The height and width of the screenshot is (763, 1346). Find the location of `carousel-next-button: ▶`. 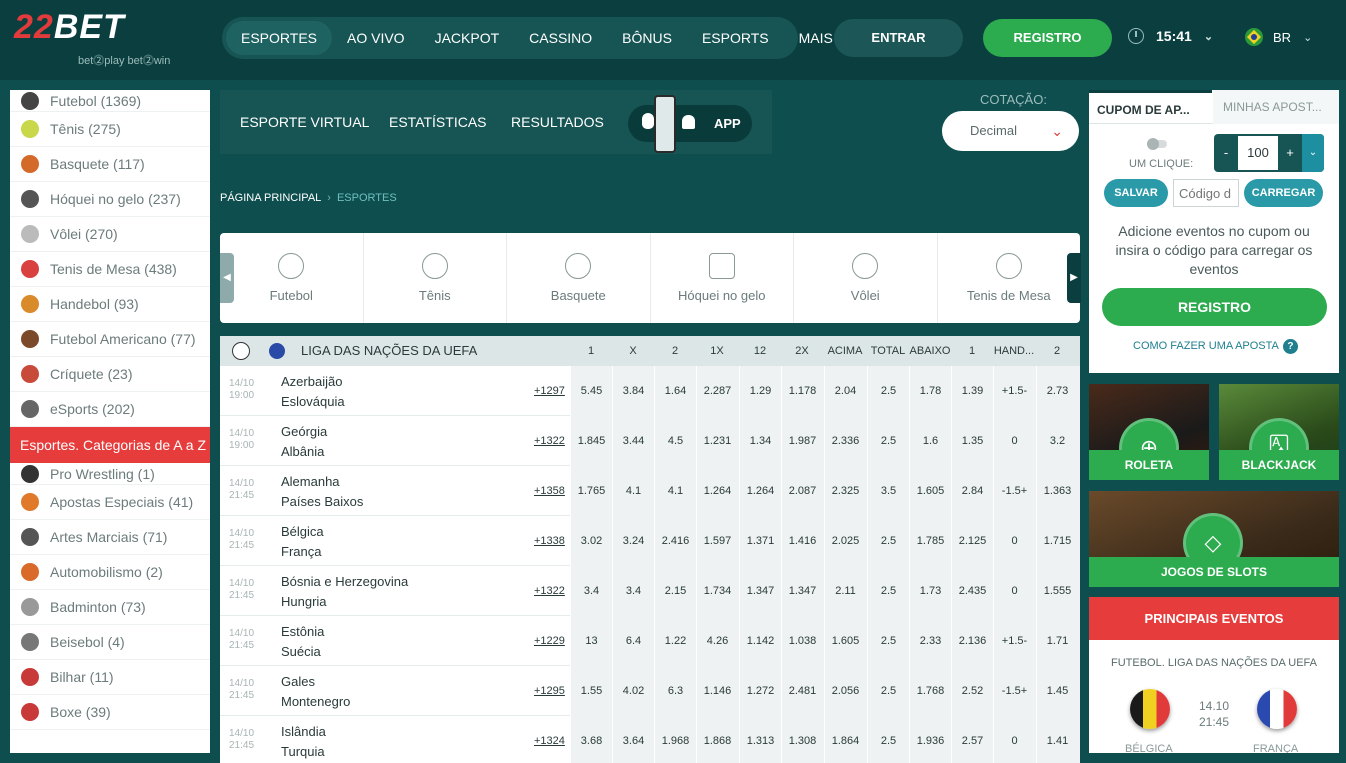

carousel-next-button: ▶ is located at coordinates (1074, 278).